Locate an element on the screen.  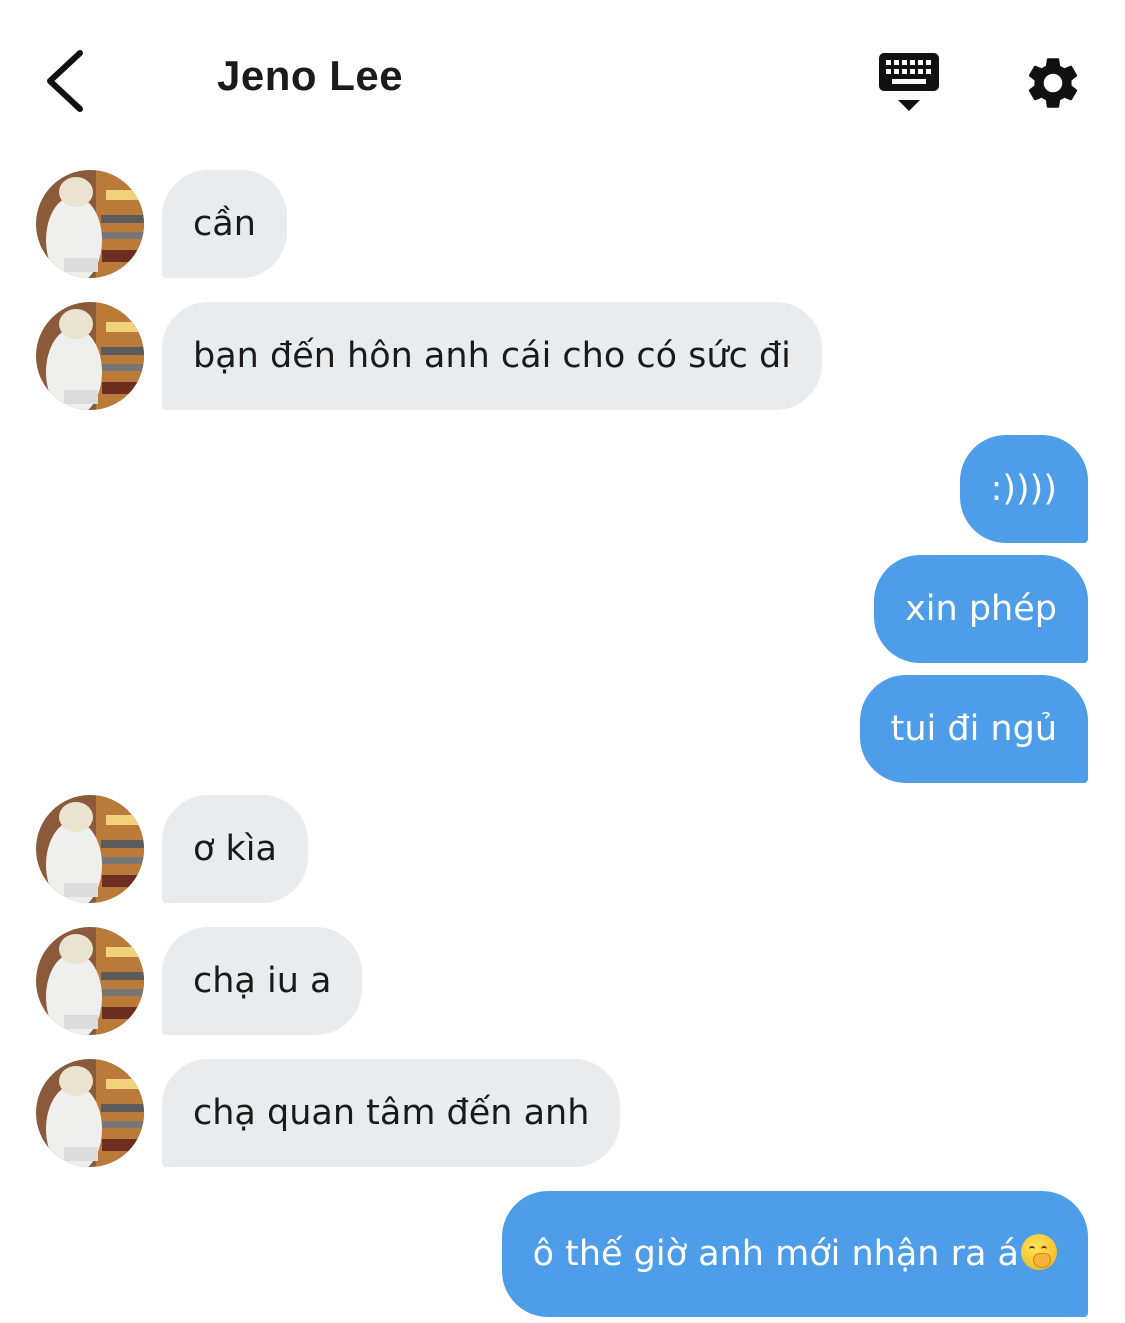
message-bubble-incoming: ơ kìa is located at coordinates (235, 849).